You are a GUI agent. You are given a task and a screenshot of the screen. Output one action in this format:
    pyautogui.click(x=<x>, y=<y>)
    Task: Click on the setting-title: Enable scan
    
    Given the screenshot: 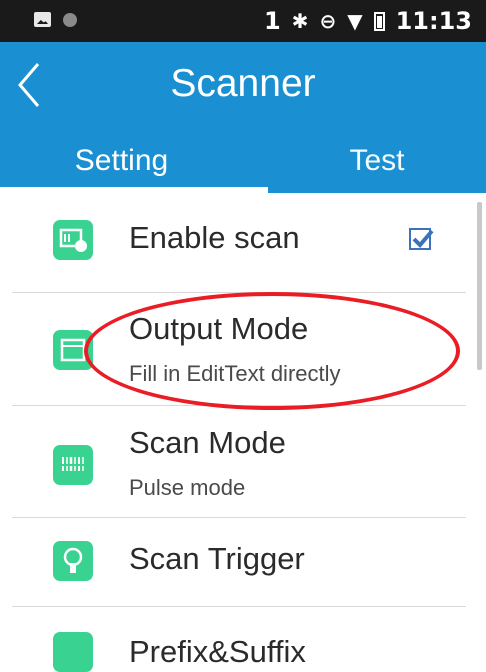 What is the action you would take?
    pyautogui.click(x=214, y=237)
    